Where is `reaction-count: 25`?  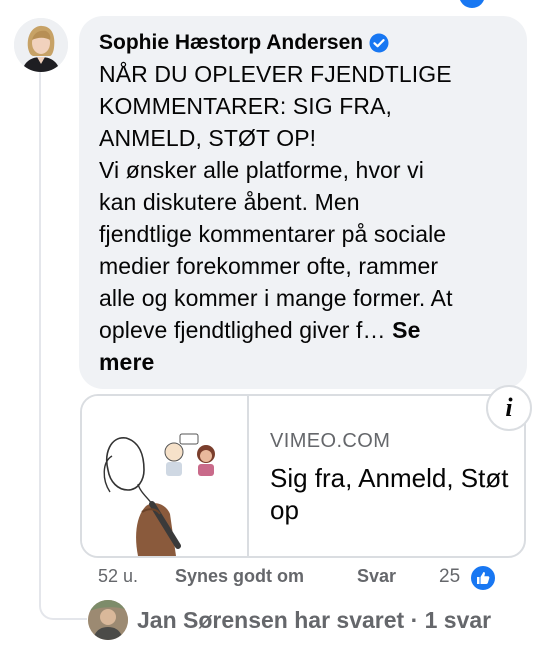
reaction-count: 25 is located at coordinates (449, 577).